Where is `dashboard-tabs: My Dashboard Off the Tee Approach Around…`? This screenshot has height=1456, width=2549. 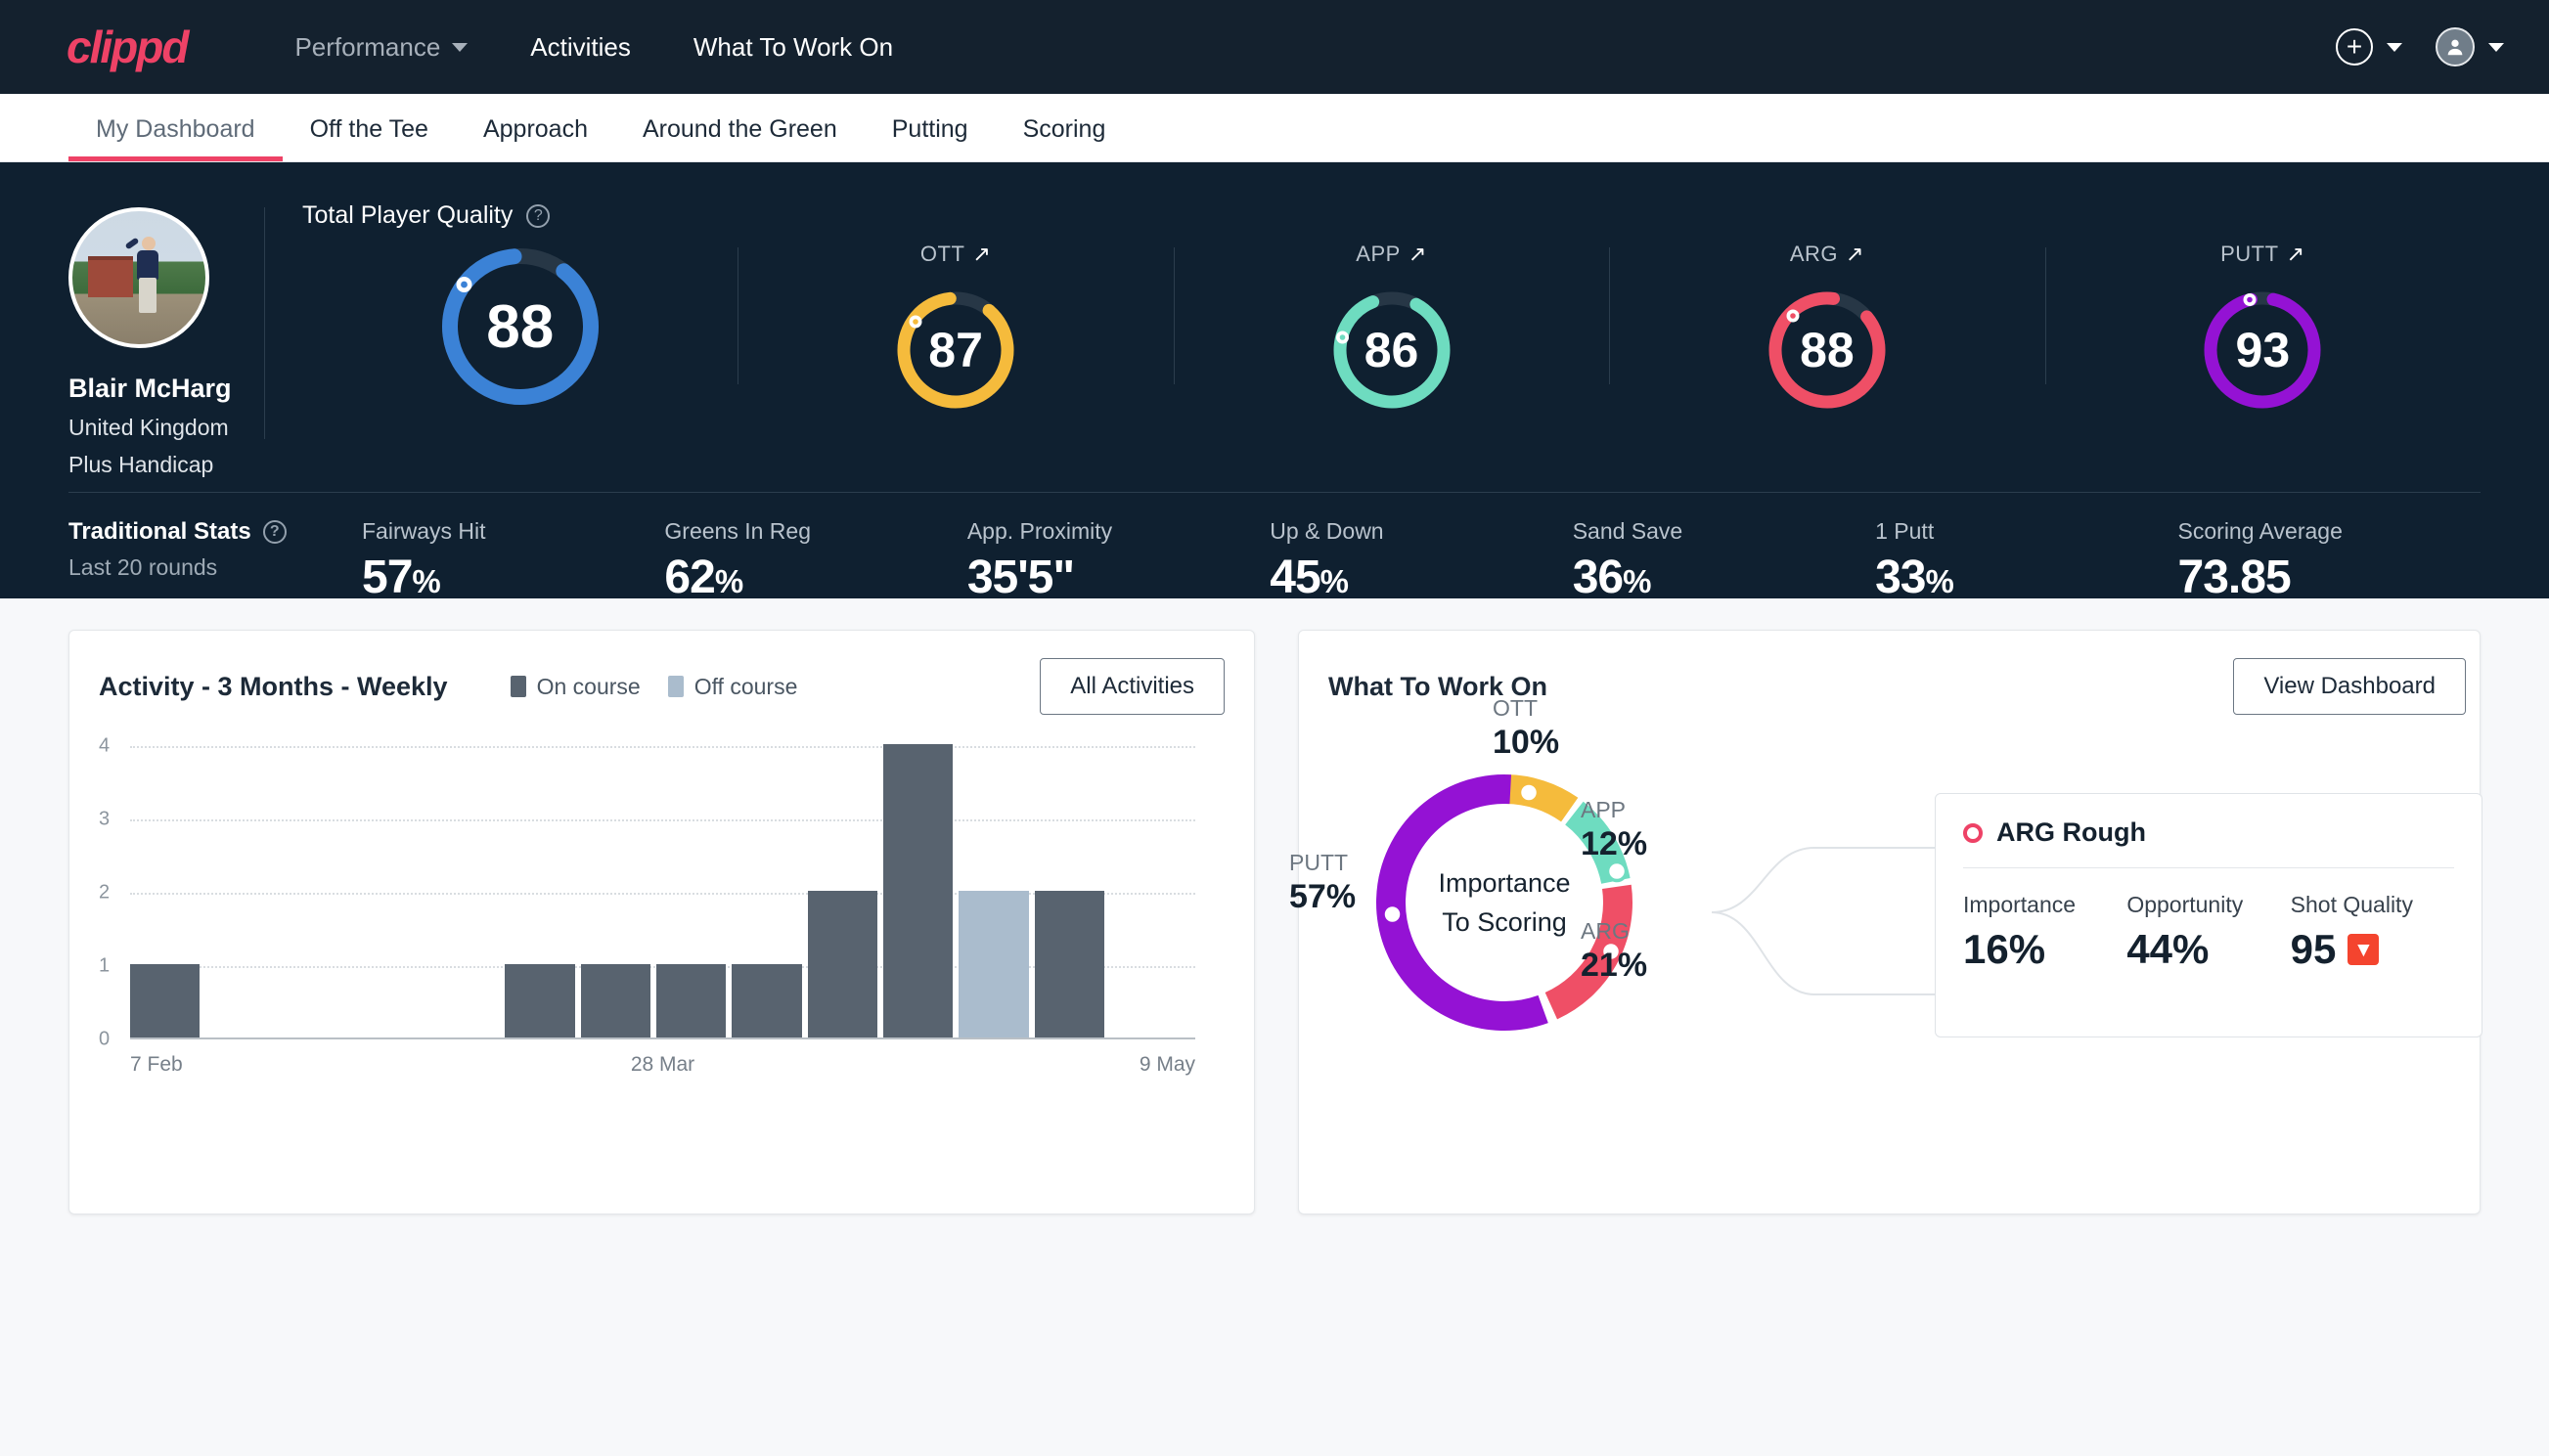 dashboard-tabs: My Dashboard Off the Tee Approach Around… is located at coordinates (1274, 128).